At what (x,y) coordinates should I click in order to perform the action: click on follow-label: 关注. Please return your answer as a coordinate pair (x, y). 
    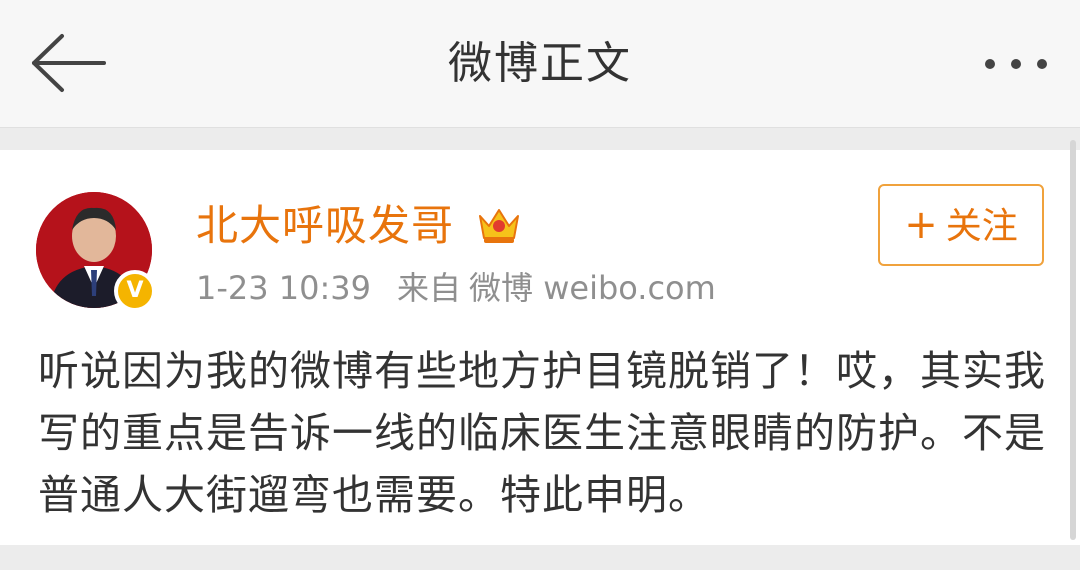
    Looking at the image, I should click on (981, 226).